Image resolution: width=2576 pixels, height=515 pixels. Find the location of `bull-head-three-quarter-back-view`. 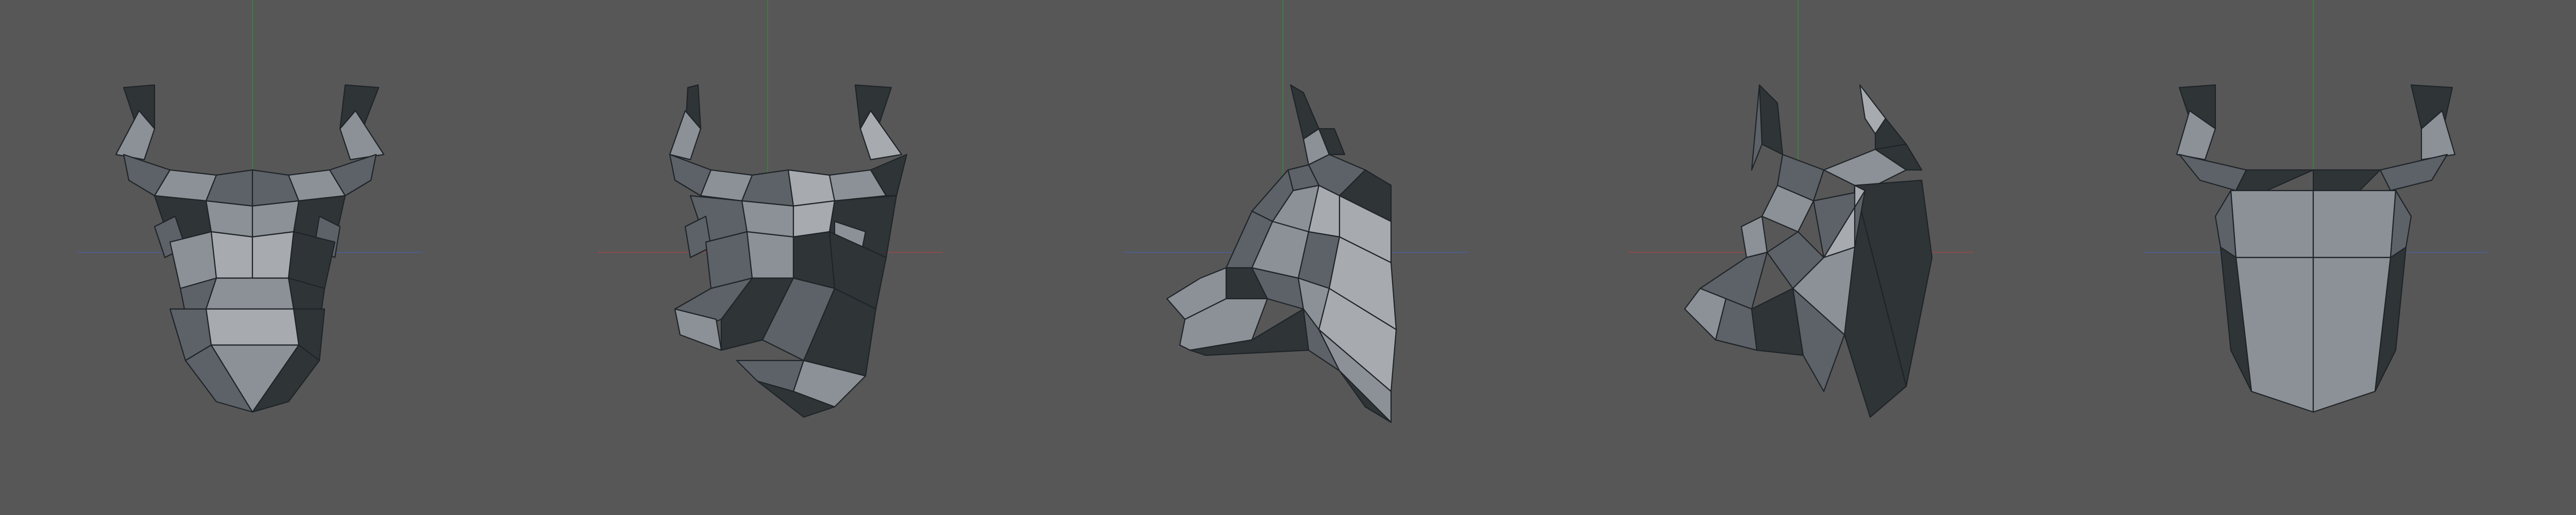

bull-head-three-quarter-back-view is located at coordinates (1808, 251).